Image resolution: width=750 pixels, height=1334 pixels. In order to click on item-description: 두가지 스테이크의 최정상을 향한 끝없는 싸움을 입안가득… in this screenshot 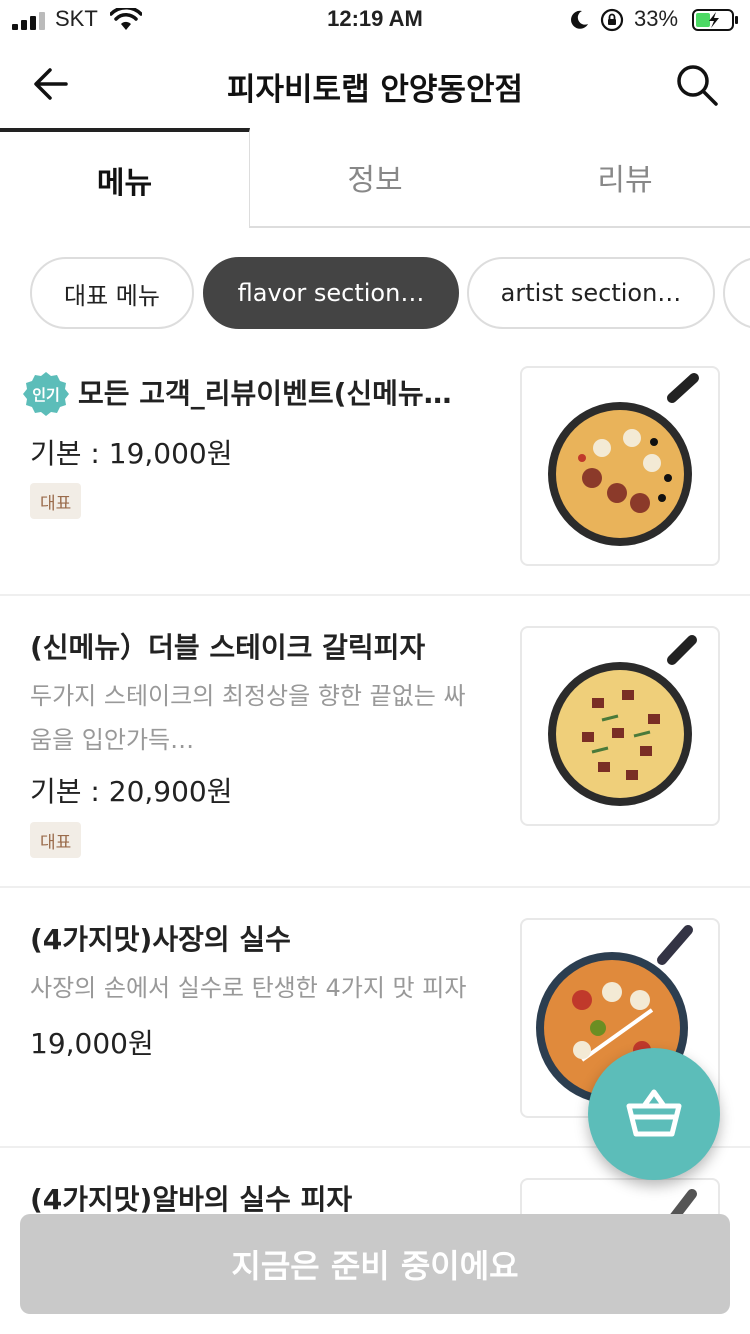, I will do `click(248, 718)`.